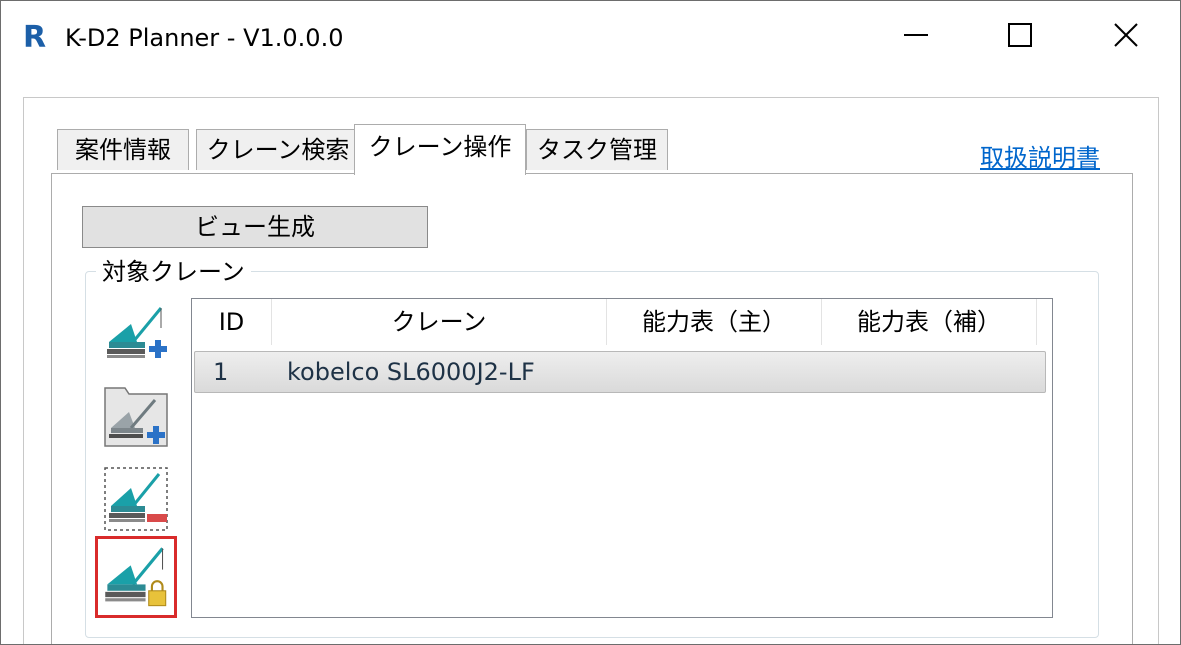 This screenshot has width=1181, height=645. Describe the element at coordinates (439, 322) in the screenshot. I see `column-header-crane: クレーン` at that location.